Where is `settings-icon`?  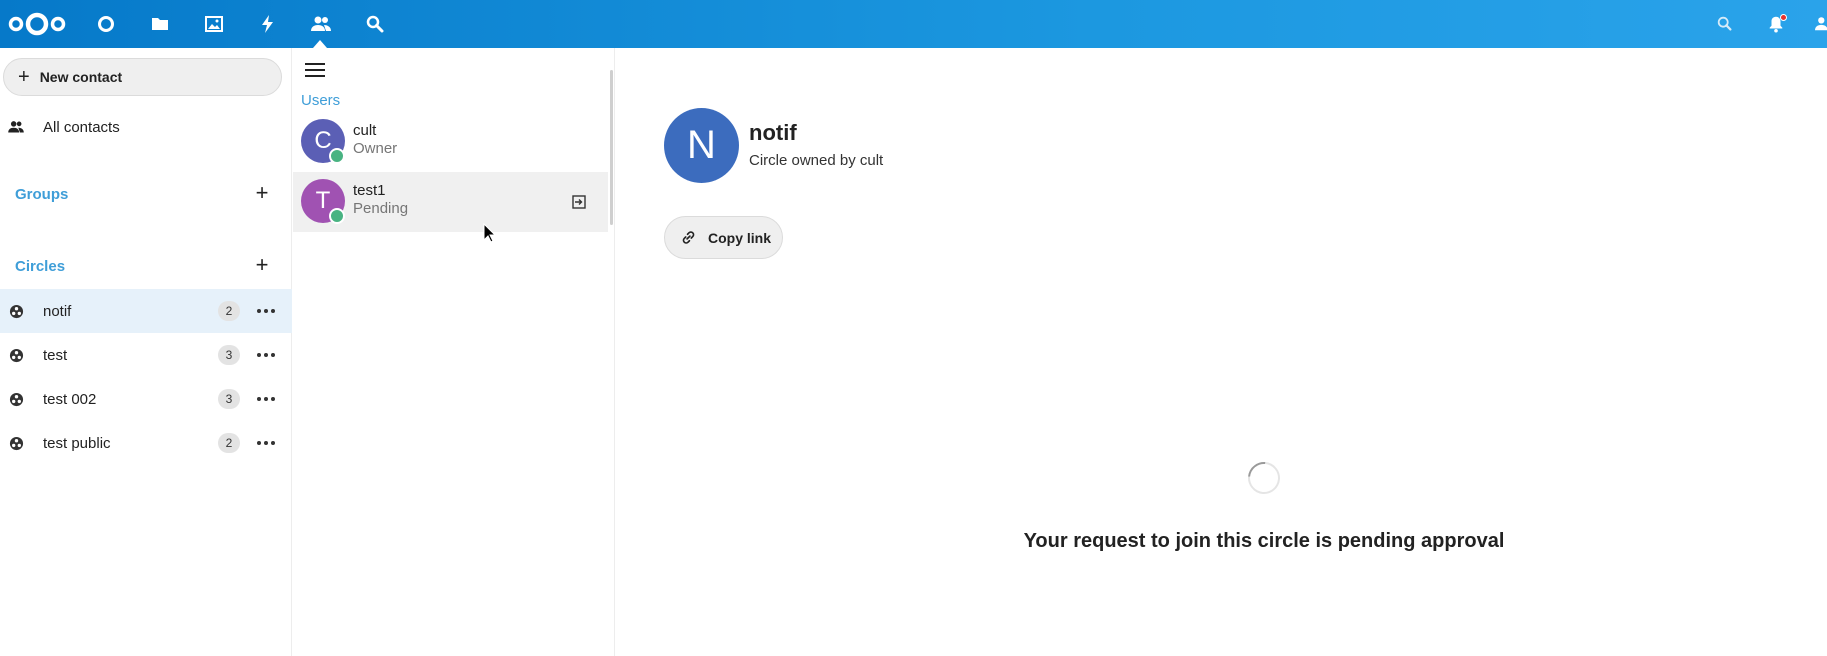
settings-icon is located at coordinates (1819, 24).